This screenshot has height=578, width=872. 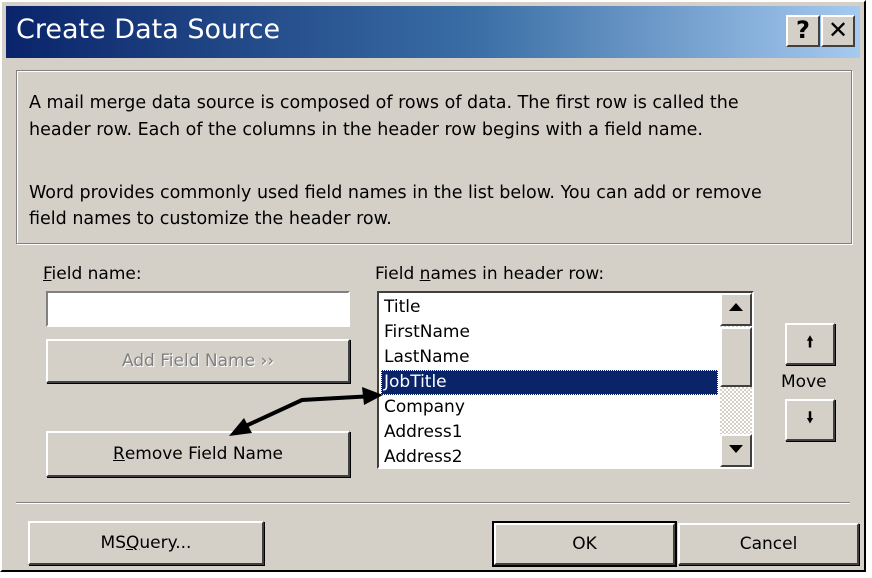 What do you see at coordinates (240, 427) in the screenshot?
I see `annotation-arrowhead-left` at bounding box center [240, 427].